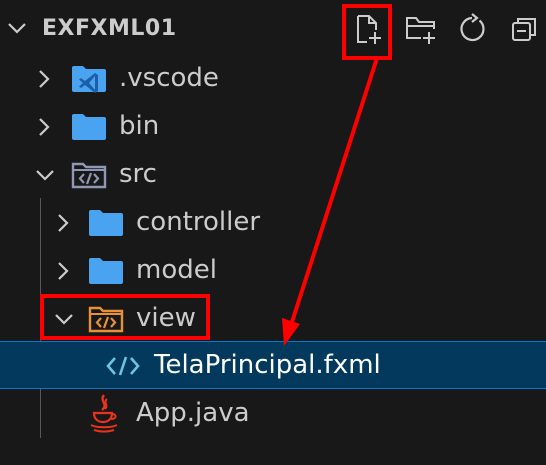 This screenshot has width=546, height=465. Describe the element at coordinates (267, 365) in the screenshot. I see `tree-item-label: TelaPrincipal.fxml` at that location.